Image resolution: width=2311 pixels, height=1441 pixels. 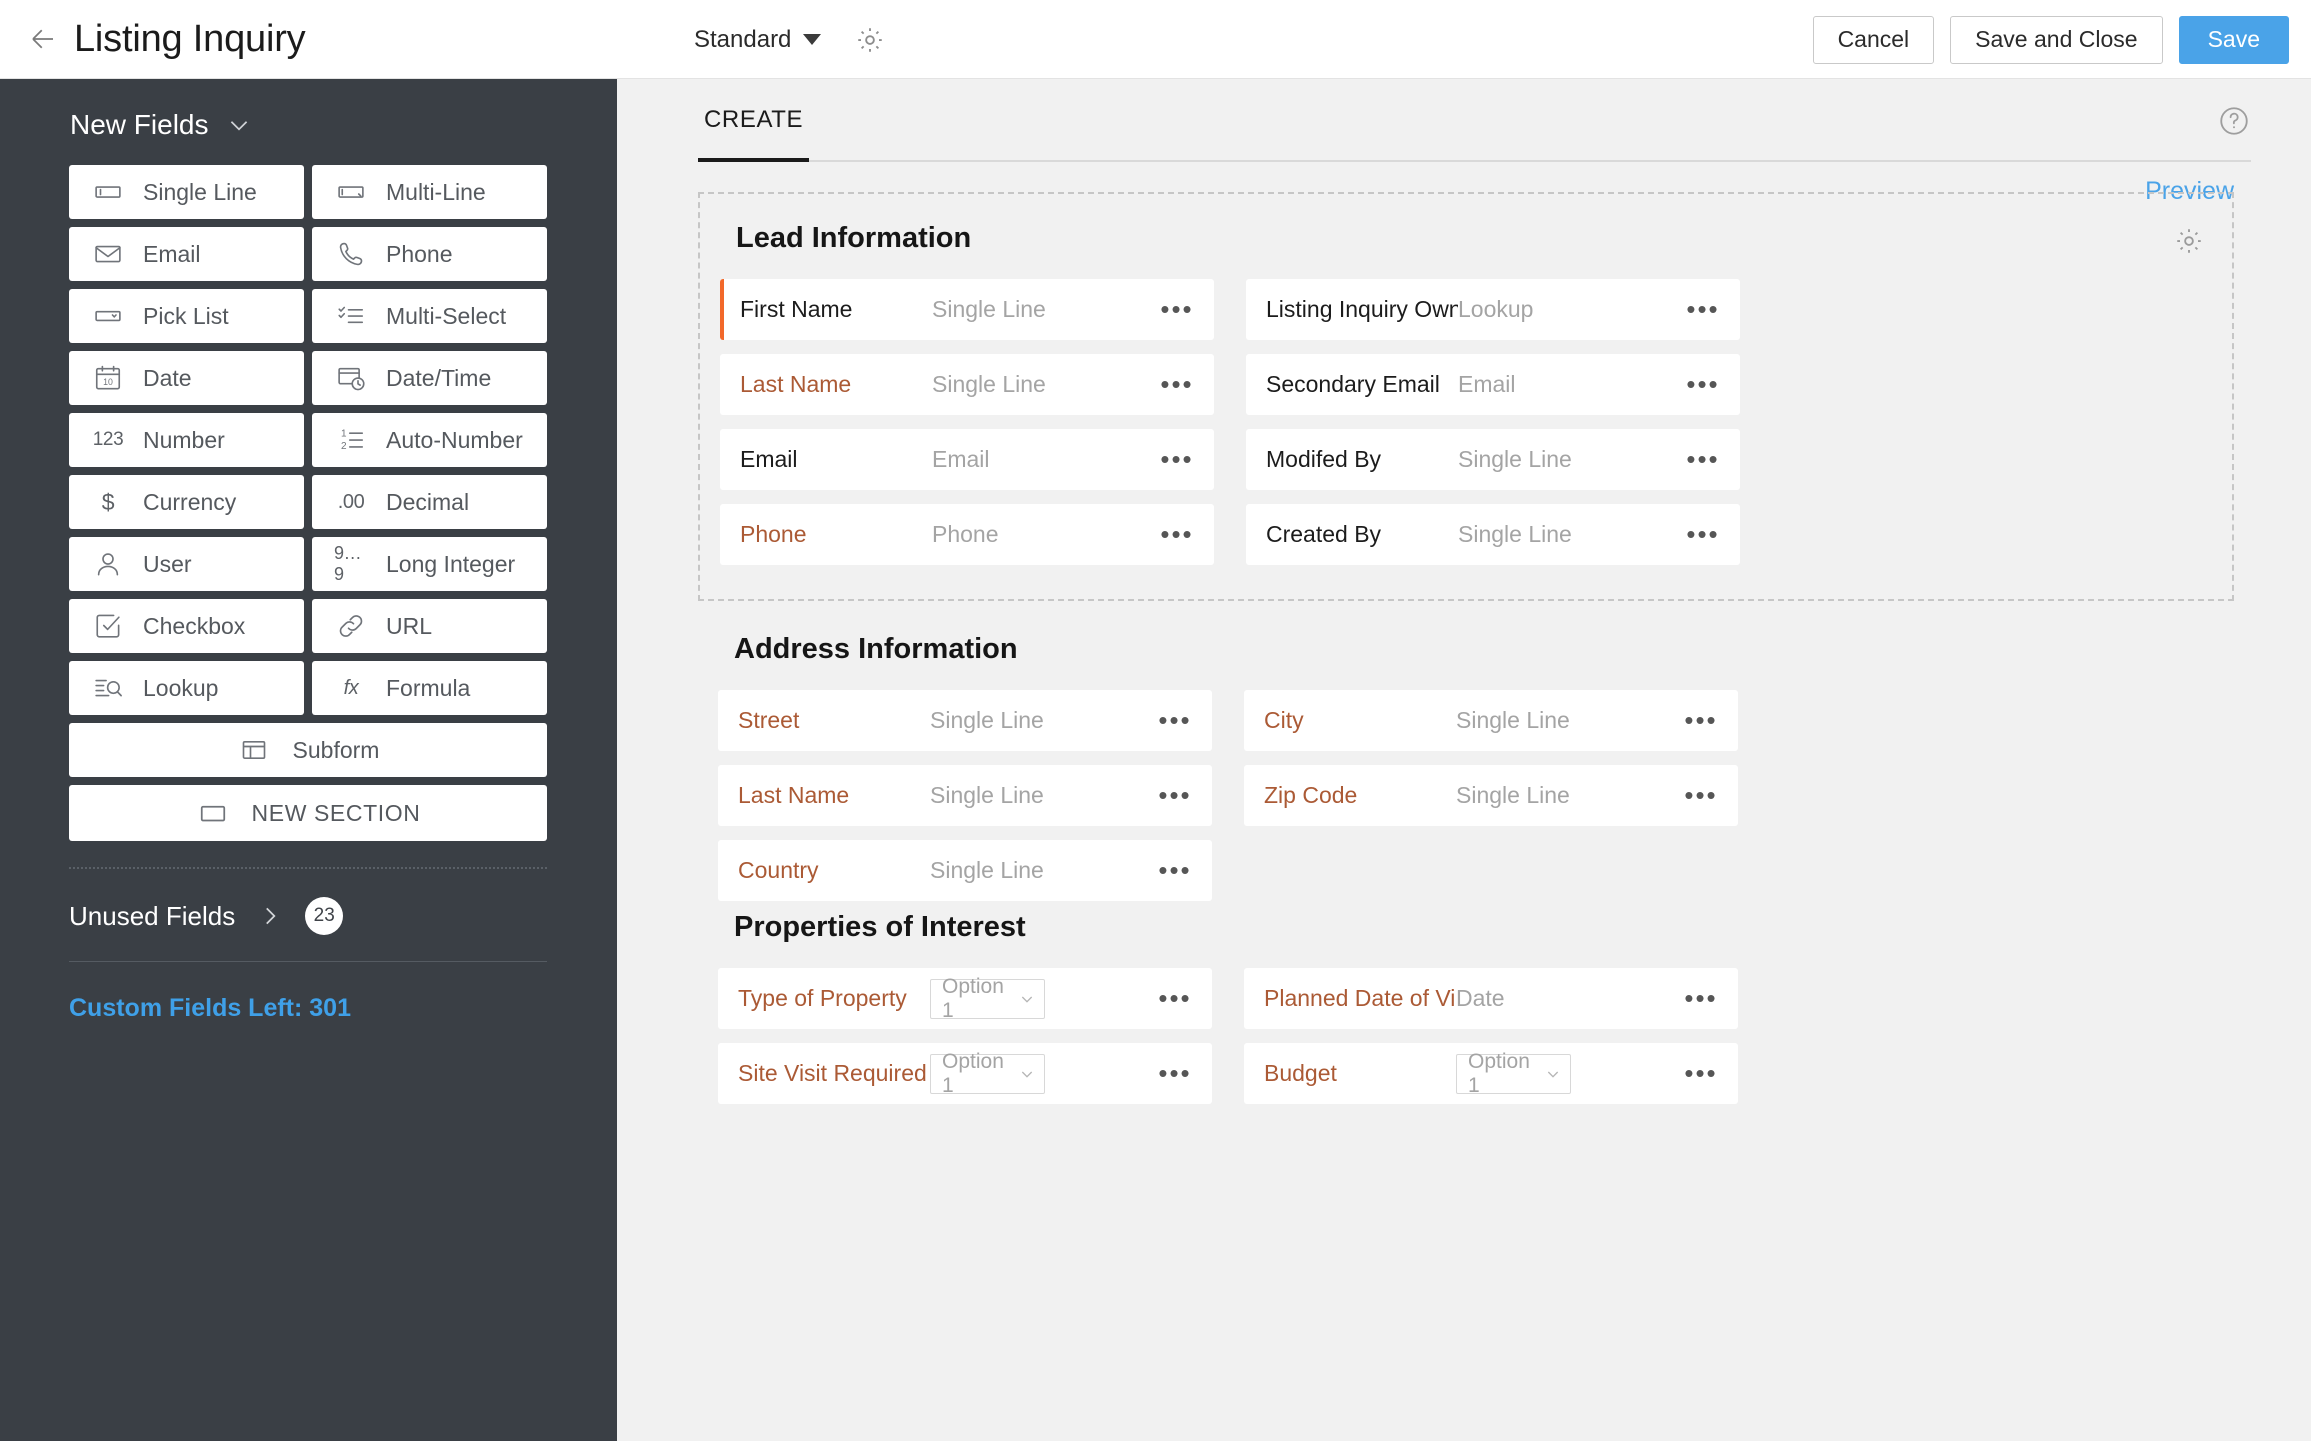 I want to click on layout-picker: Standard, so click(x=789, y=39).